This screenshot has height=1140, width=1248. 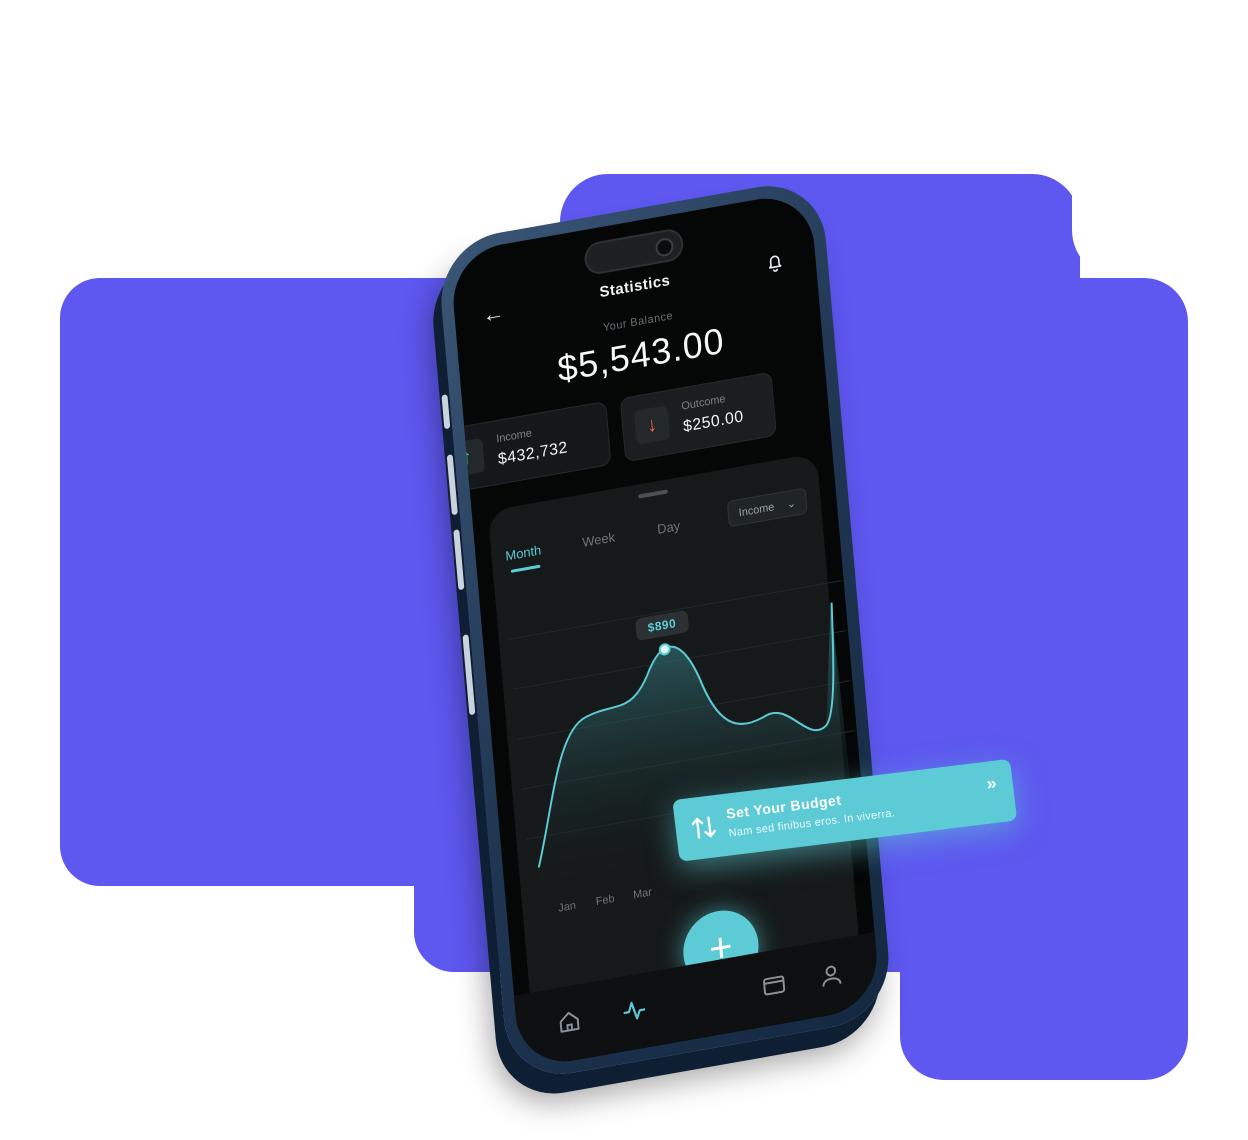 I want to click on income-label: Income, so click(x=514, y=436).